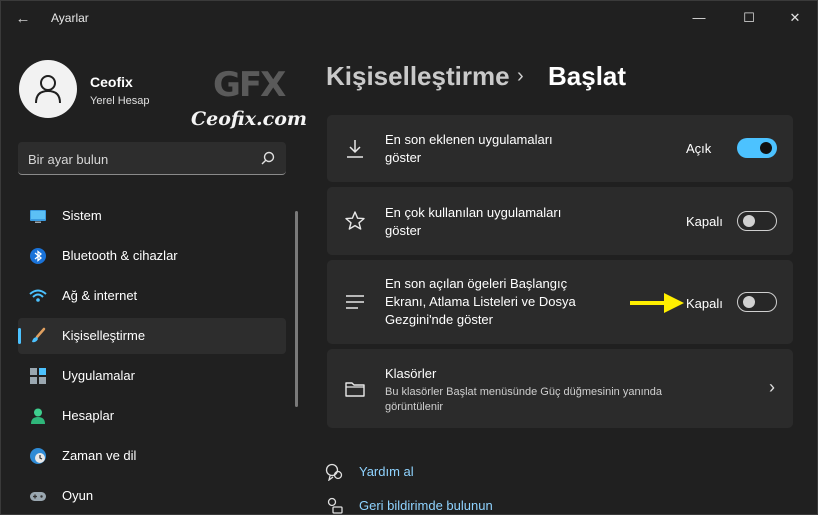 The width and height of the screenshot is (818, 515). I want to click on sidebar-item-time-language: Zaman ve dil, so click(152, 456).